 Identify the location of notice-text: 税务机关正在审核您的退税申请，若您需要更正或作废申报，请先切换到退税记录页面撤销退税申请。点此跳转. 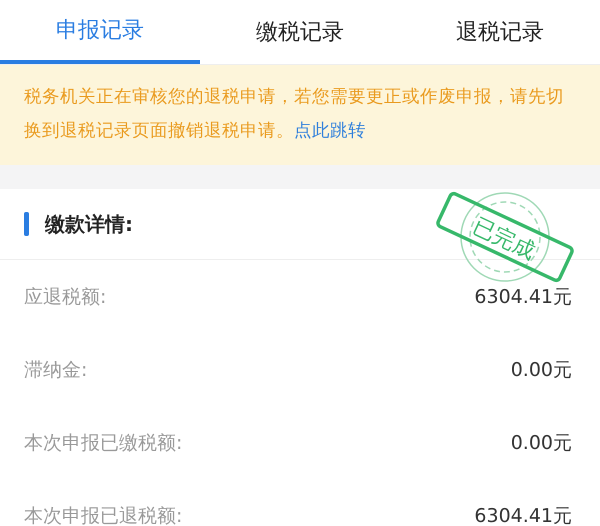
(294, 114).